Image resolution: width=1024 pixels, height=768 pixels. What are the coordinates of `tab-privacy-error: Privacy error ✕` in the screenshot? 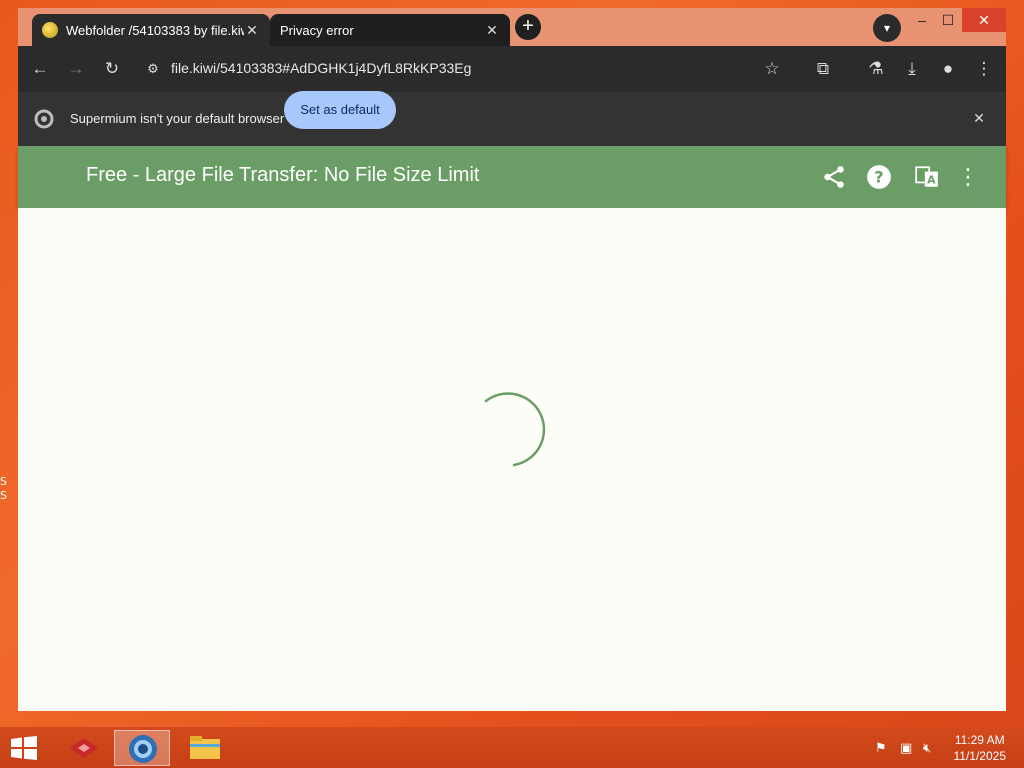 It's located at (390, 30).